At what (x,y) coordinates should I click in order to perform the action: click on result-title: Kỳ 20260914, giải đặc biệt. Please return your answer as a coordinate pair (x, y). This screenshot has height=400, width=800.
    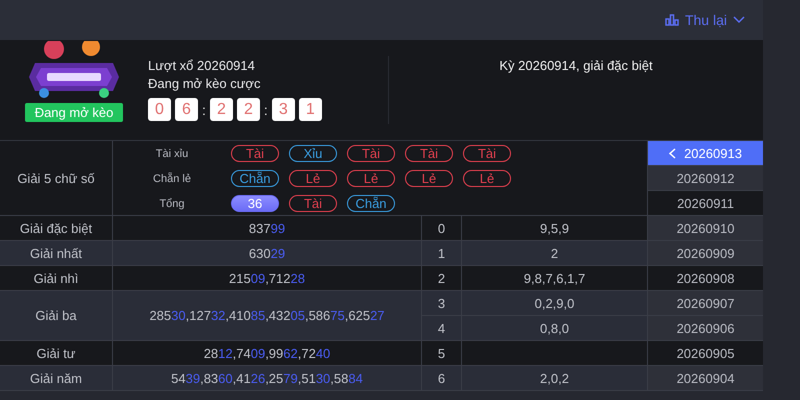
    Looking at the image, I should click on (576, 66).